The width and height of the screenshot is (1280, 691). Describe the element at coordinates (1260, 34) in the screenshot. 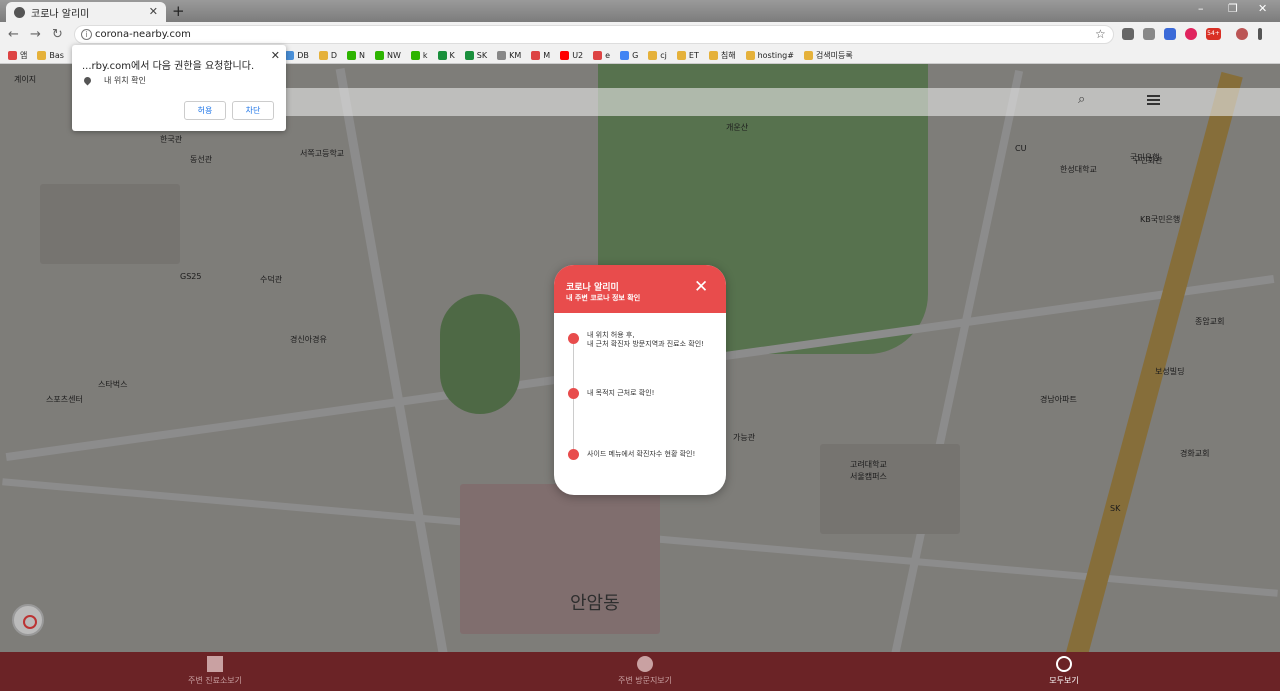

I see `more-icon` at that location.